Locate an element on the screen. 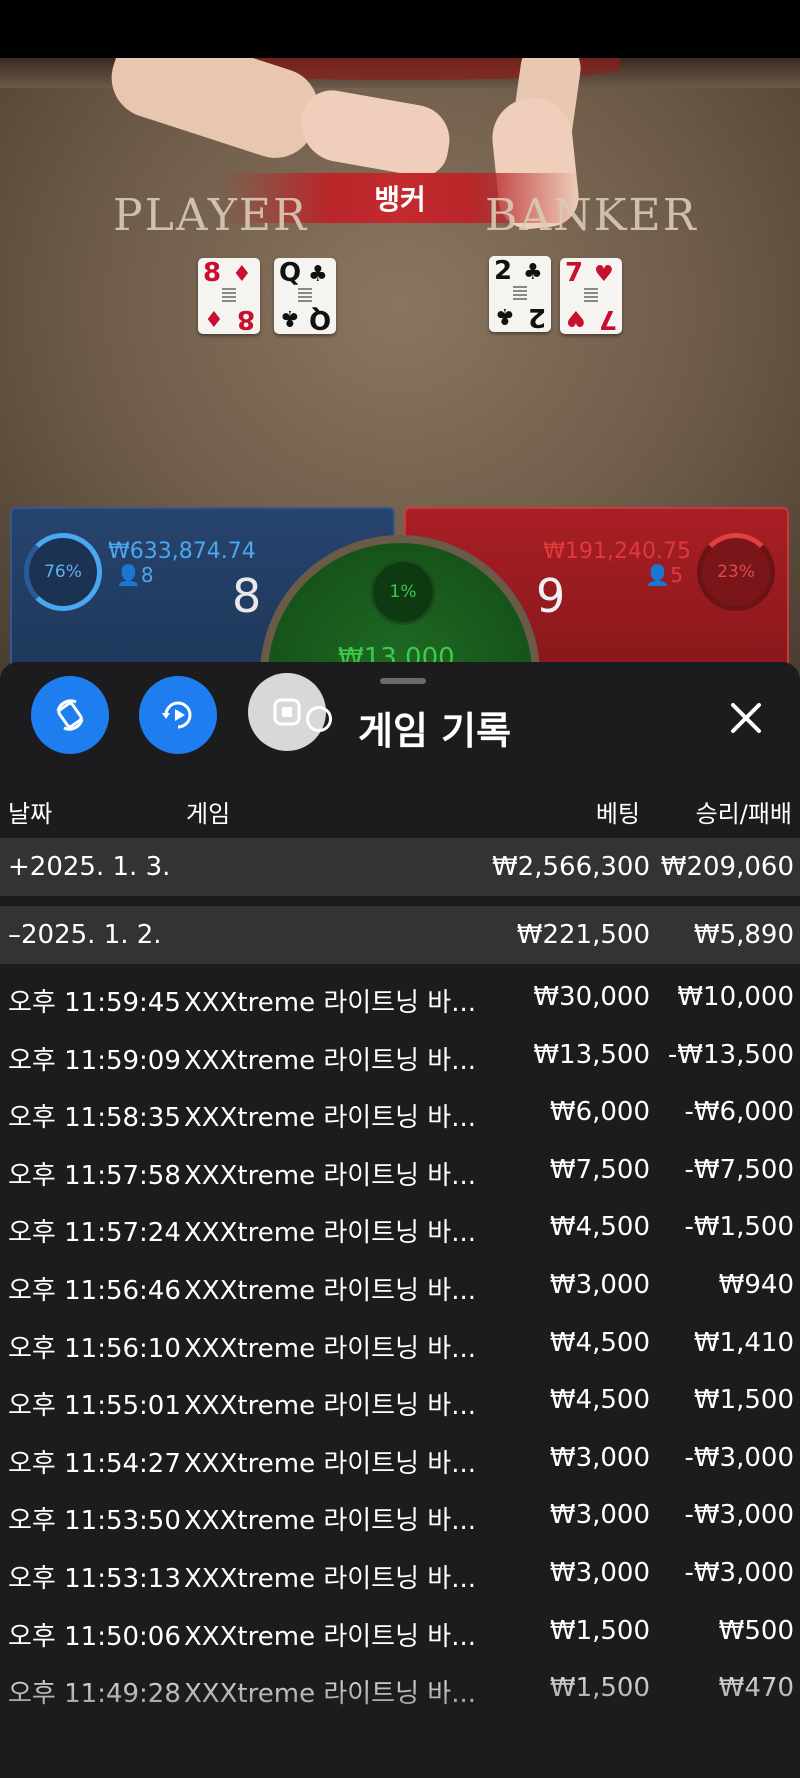 The width and height of the screenshot is (800, 1778). banker-score: 9 is located at coordinates (551, 596).